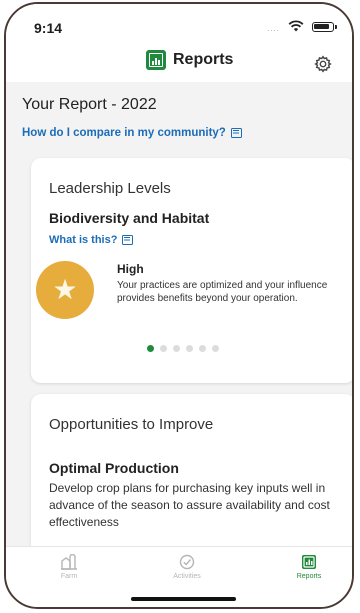 The image size is (360, 613). I want to click on tab-reports: Reports, so click(309, 567).